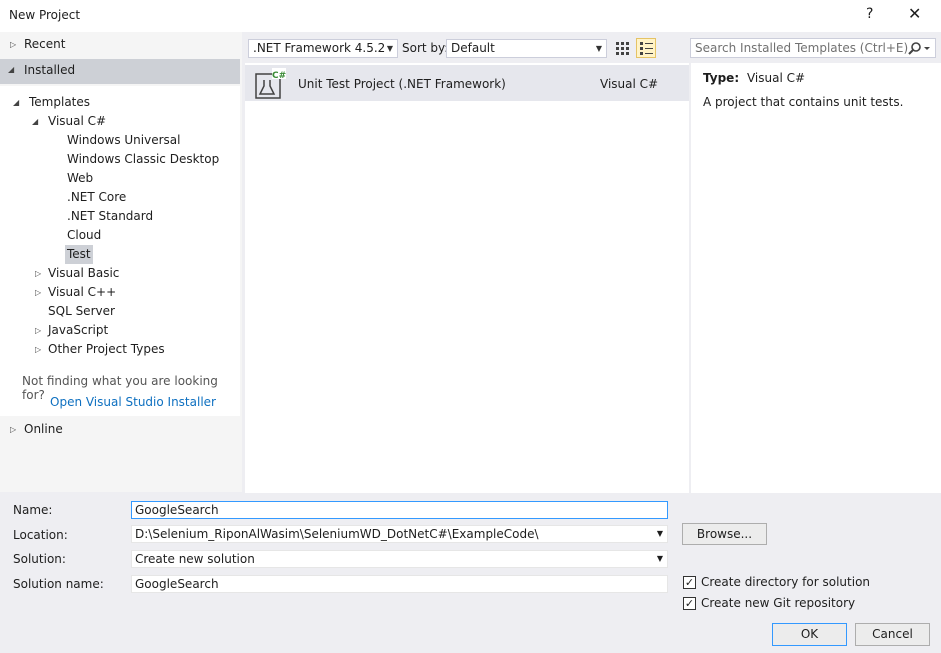  I want to click on unit-test-project-icon: C#, so click(270, 83).